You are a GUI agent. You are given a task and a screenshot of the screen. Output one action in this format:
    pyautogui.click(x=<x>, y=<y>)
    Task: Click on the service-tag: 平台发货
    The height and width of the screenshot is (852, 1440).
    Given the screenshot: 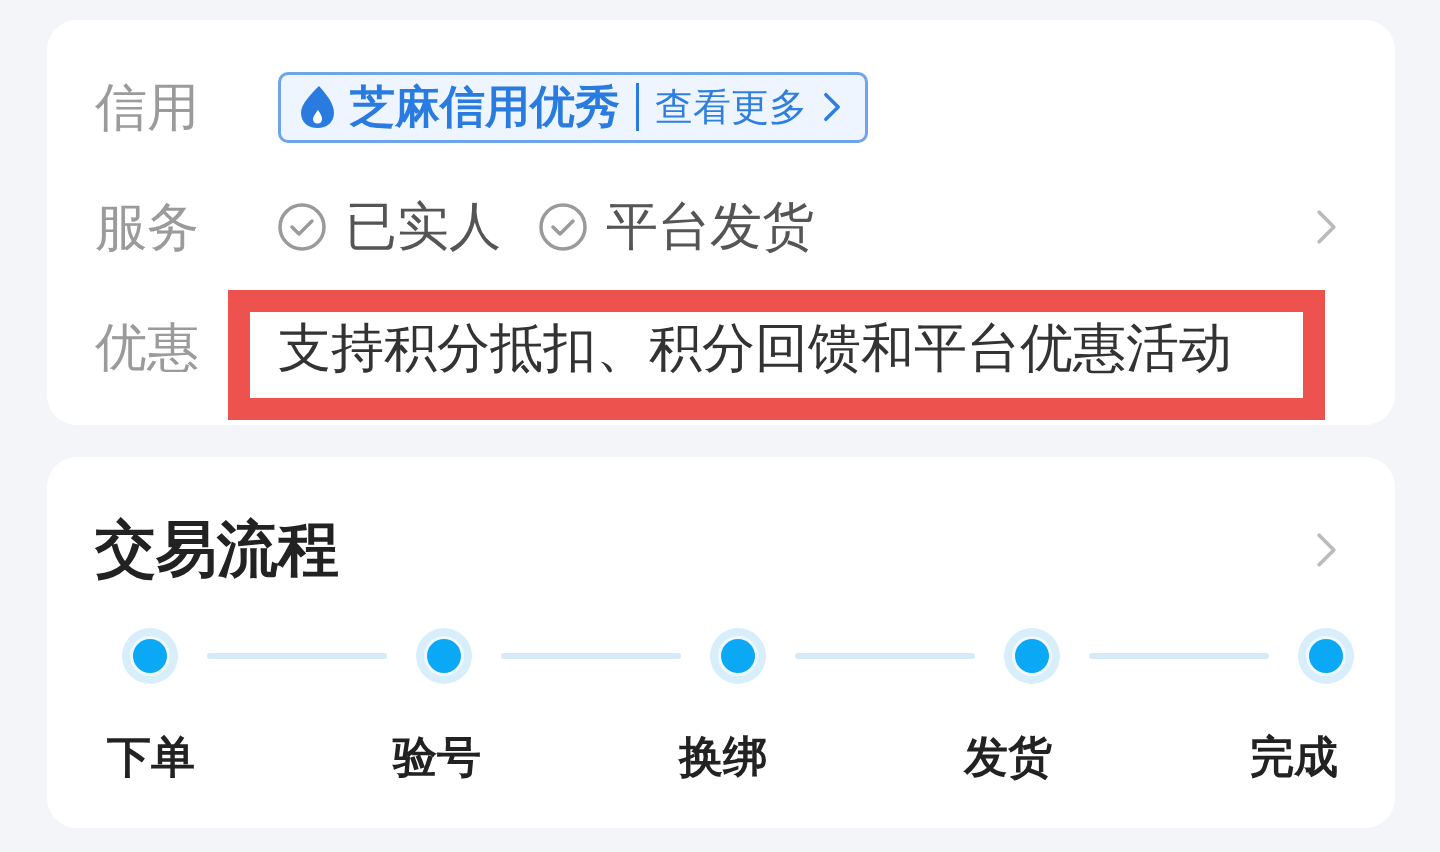 What is the action you would take?
    pyautogui.click(x=710, y=227)
    